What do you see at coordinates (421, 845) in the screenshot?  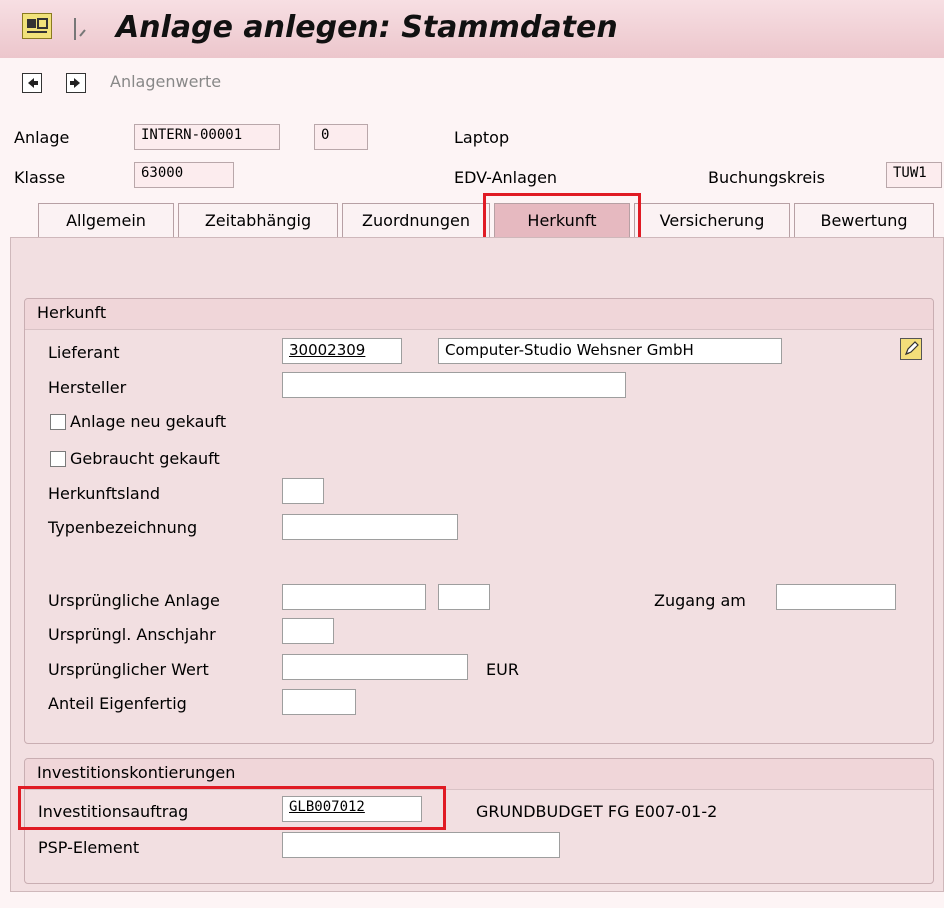 I see `psp-element-field` at bounding box center [421, 845].